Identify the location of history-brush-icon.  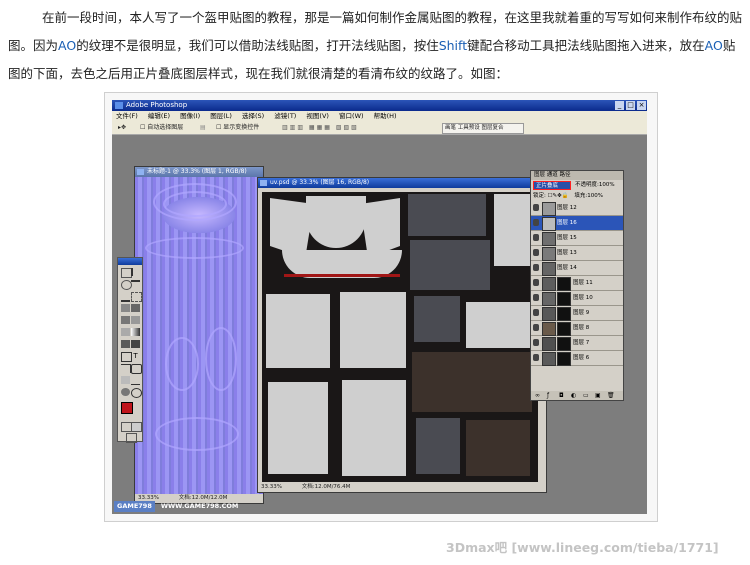
(135, 320).